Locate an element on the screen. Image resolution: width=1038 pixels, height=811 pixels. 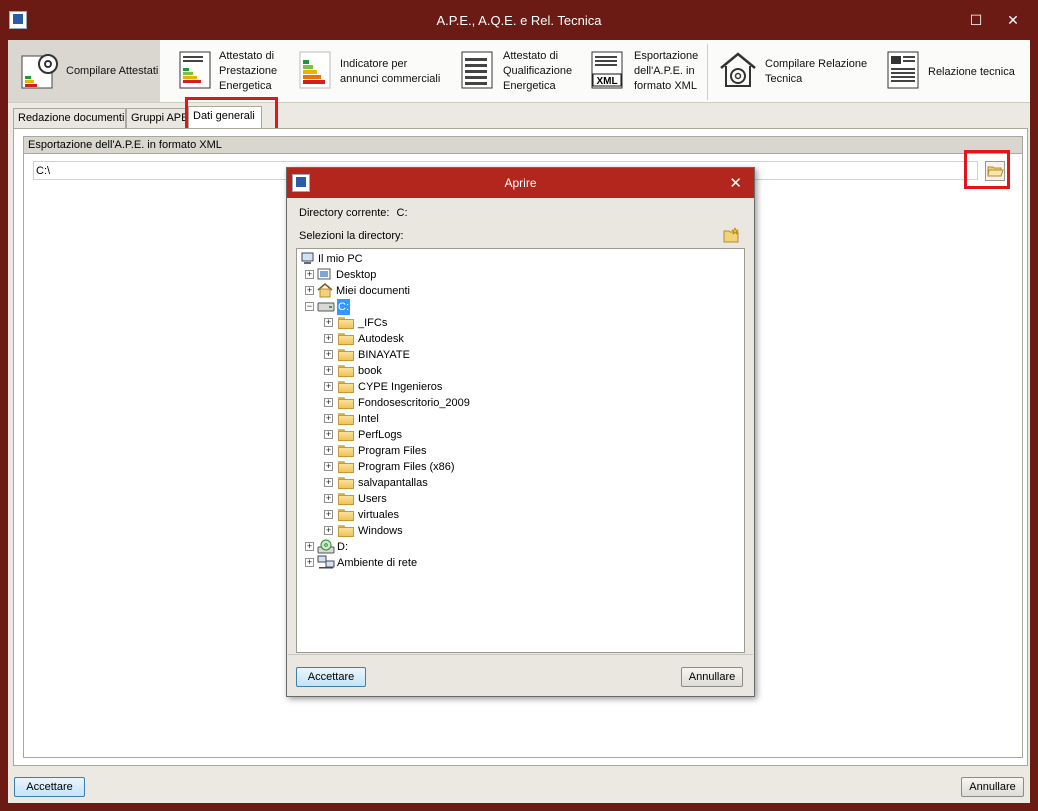
dialog-title: Aprire is located at coordinates (520, 183).